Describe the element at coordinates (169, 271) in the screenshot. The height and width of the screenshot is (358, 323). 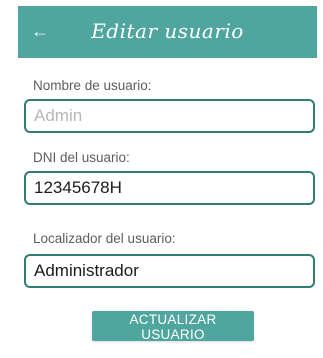
I see `locator-input` at that location.